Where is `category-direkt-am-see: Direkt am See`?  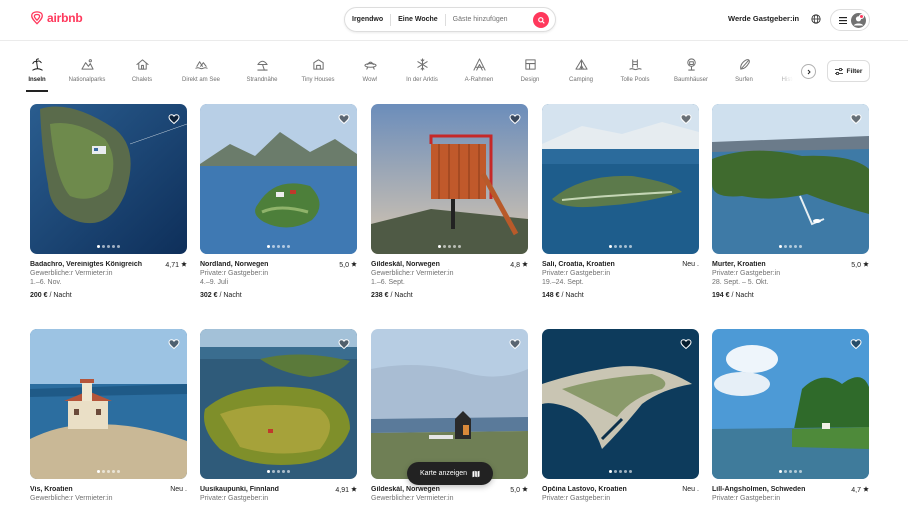 category-direkt-am-see: Direkt am See is located at coordinates (201, 73).